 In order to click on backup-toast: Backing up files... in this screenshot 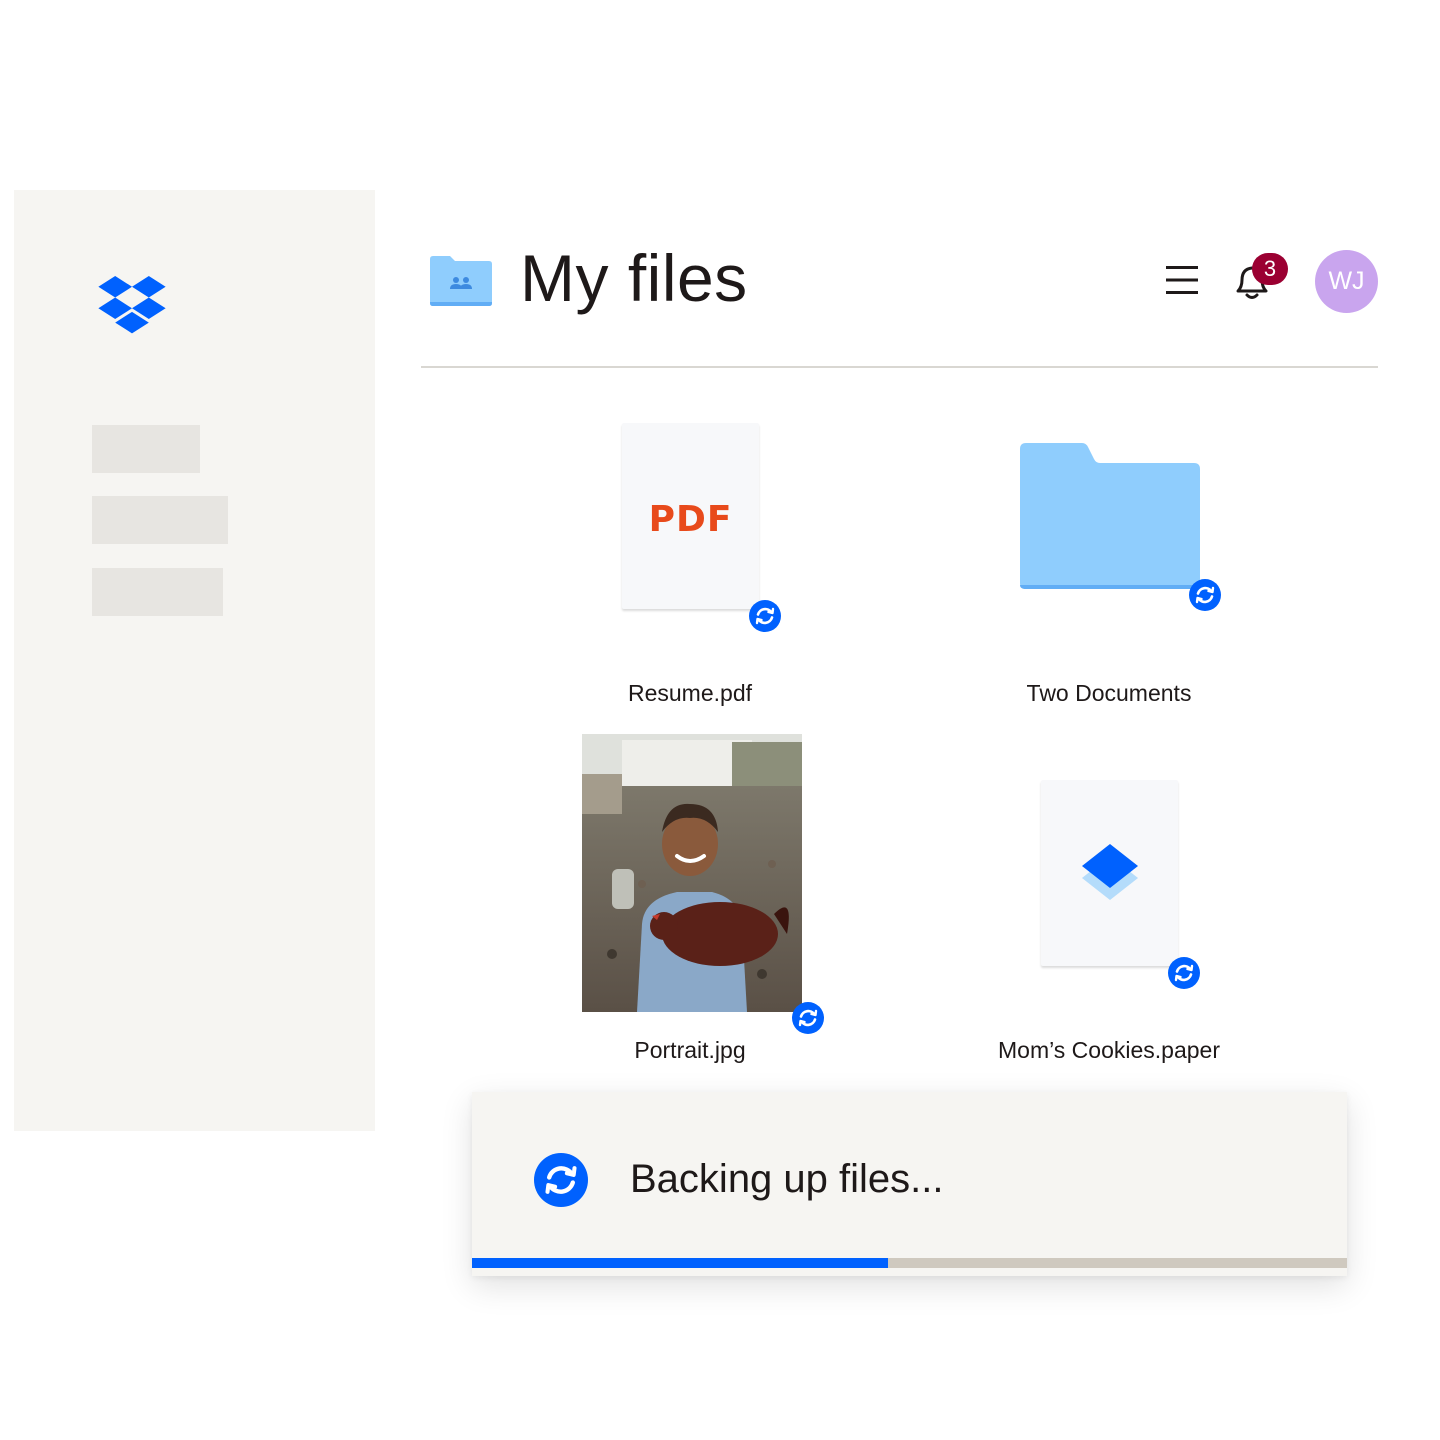, I will do `click(909, 1184)`.